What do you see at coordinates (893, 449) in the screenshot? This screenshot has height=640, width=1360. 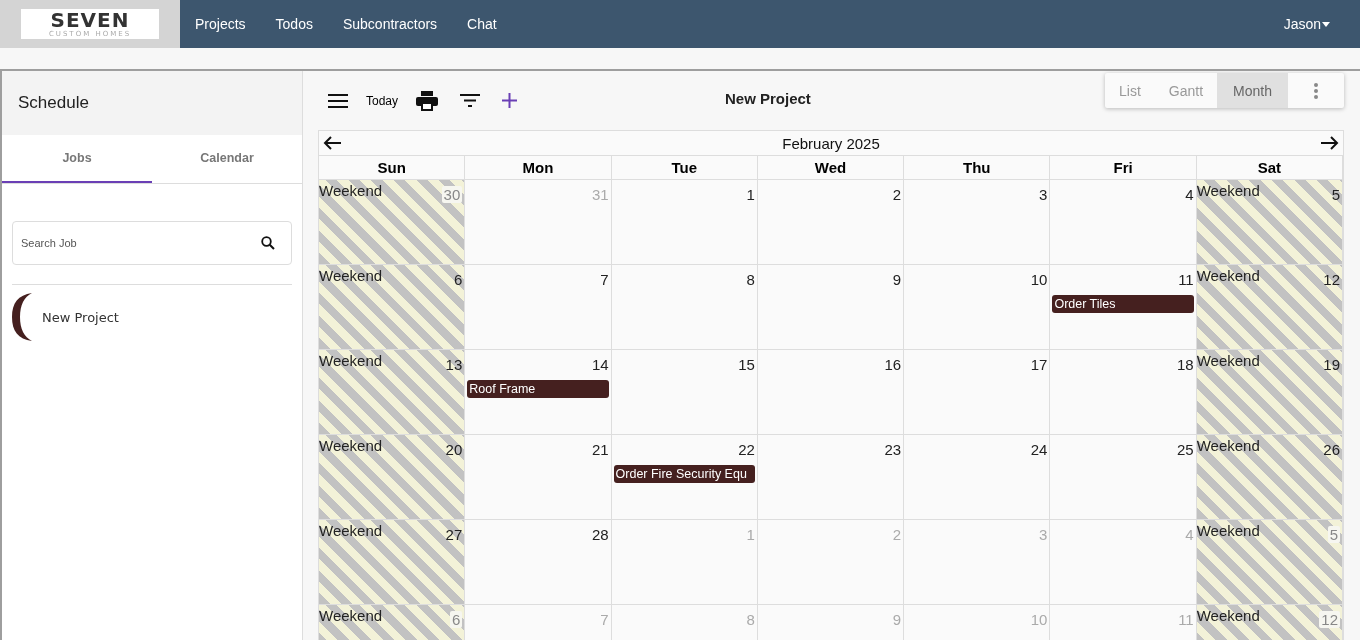 I see `date-number: 23` at bounding box center [893, 449].